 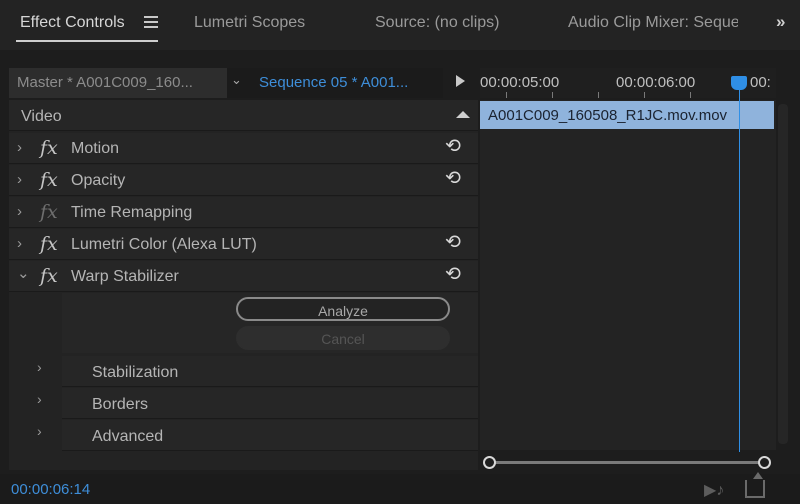 What do you see at coordinates (764, 462) in the screenshot?
I see `zoom-handle-right` at bounding box center [764, 462].